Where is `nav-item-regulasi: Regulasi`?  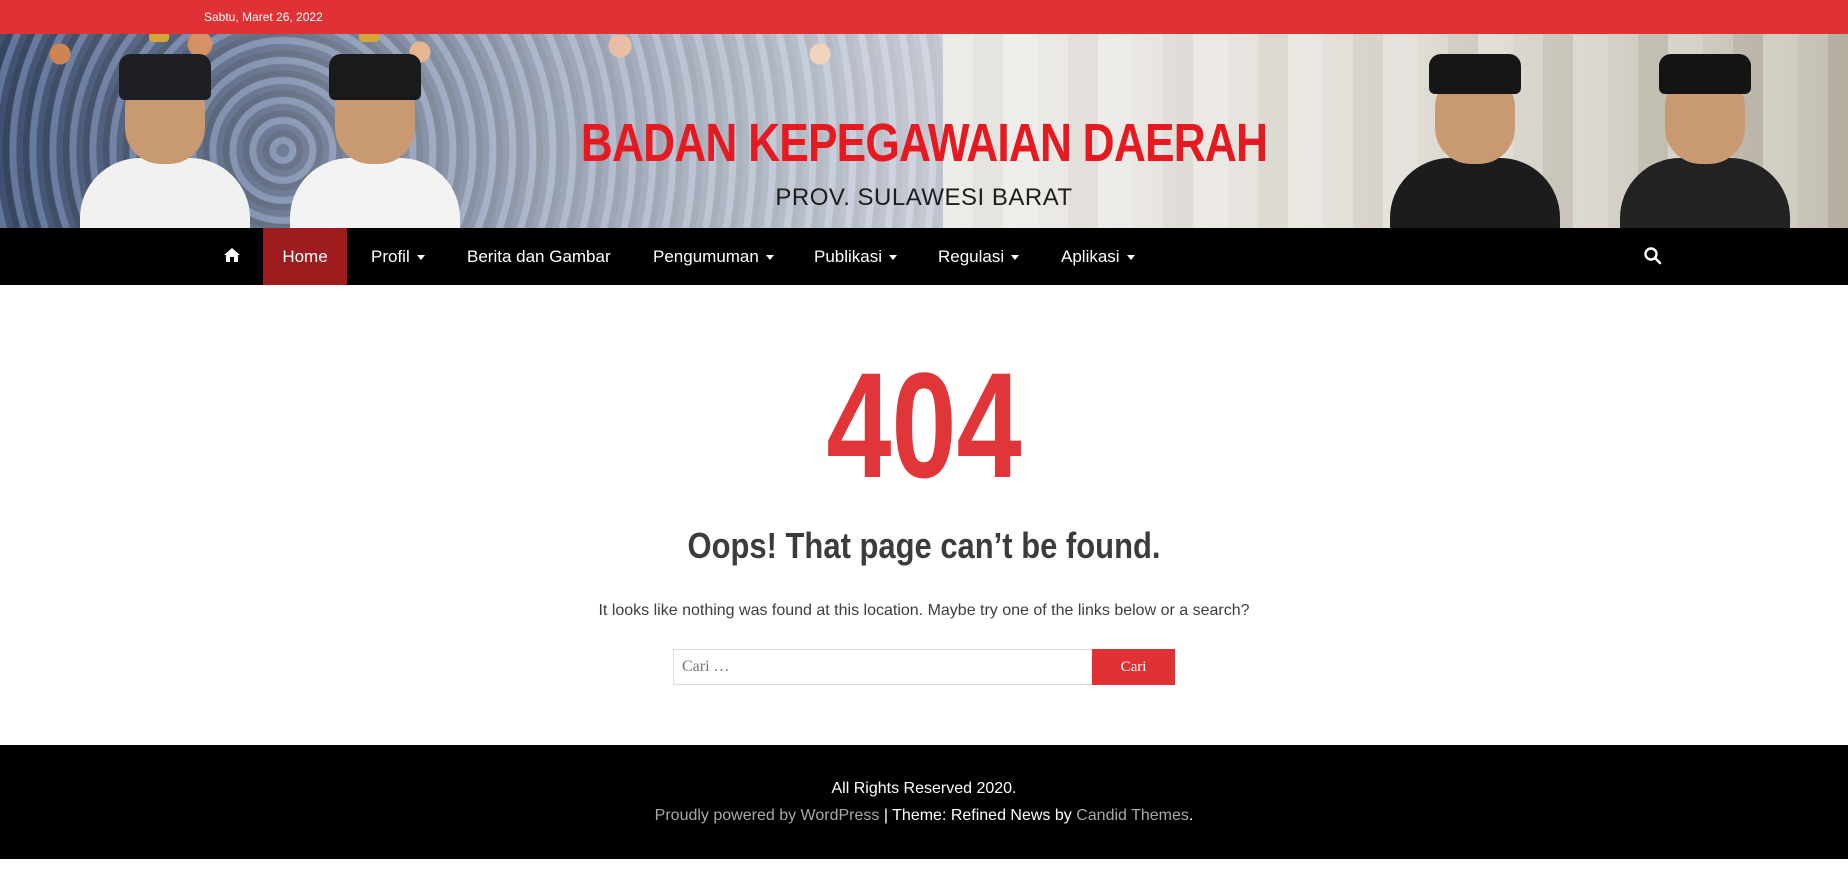
nav-item-regulasi: Regulasi is located at coordinates (979, 256).